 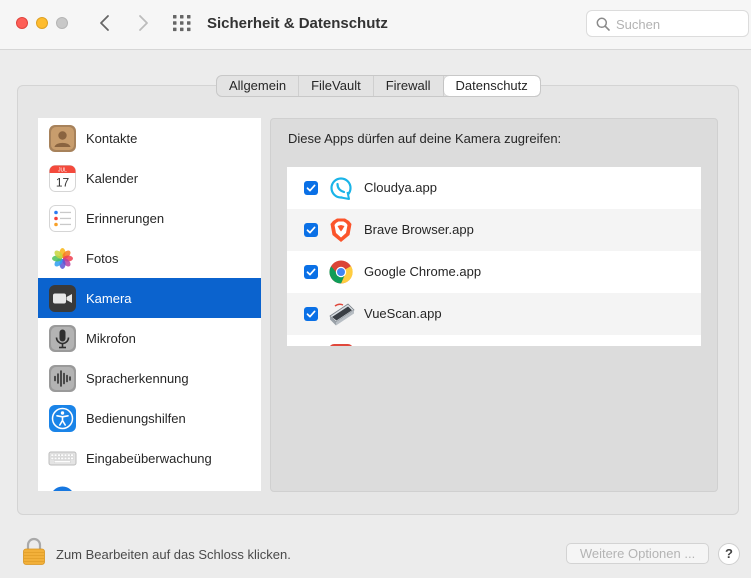 I want to click on tab-bar: Allgemein FileVault Firewall Datenschutz, so click(x=378, y=86).